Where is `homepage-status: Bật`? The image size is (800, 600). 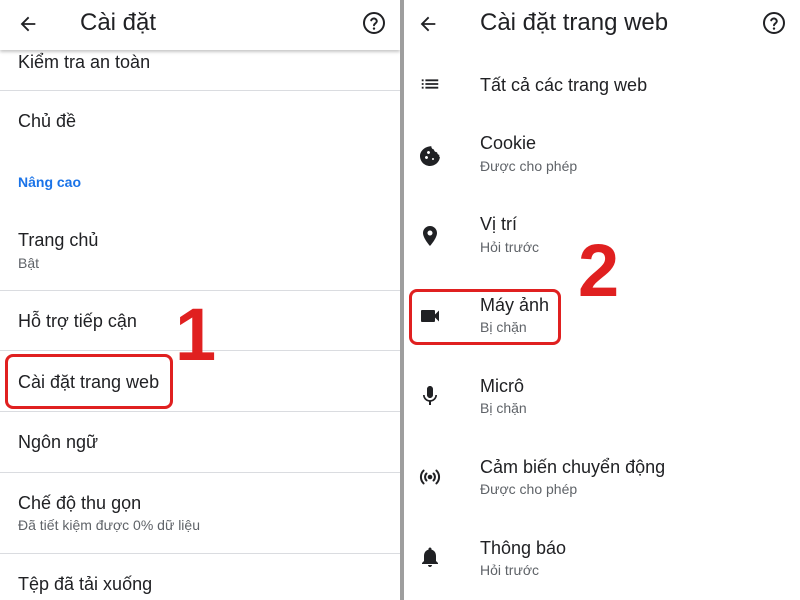 homepage-status: Bật is located at coordinates (29, 263).